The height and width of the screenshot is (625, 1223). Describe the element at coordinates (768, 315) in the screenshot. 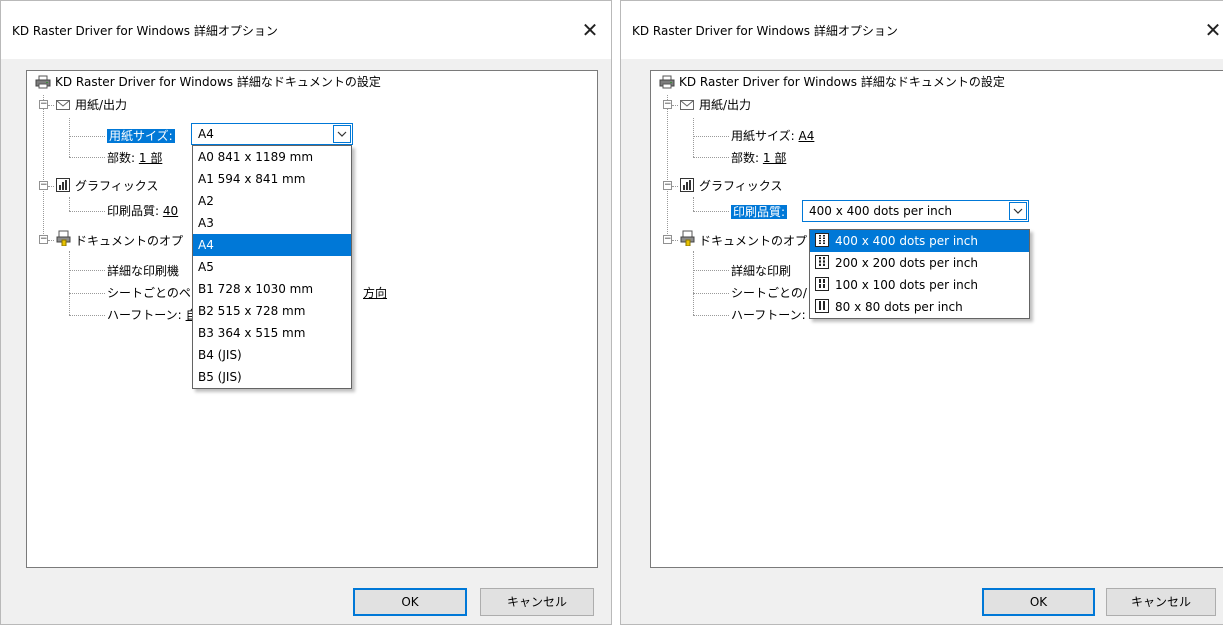

I see `tree-item-halftone: ハーフトーン:` at that location.